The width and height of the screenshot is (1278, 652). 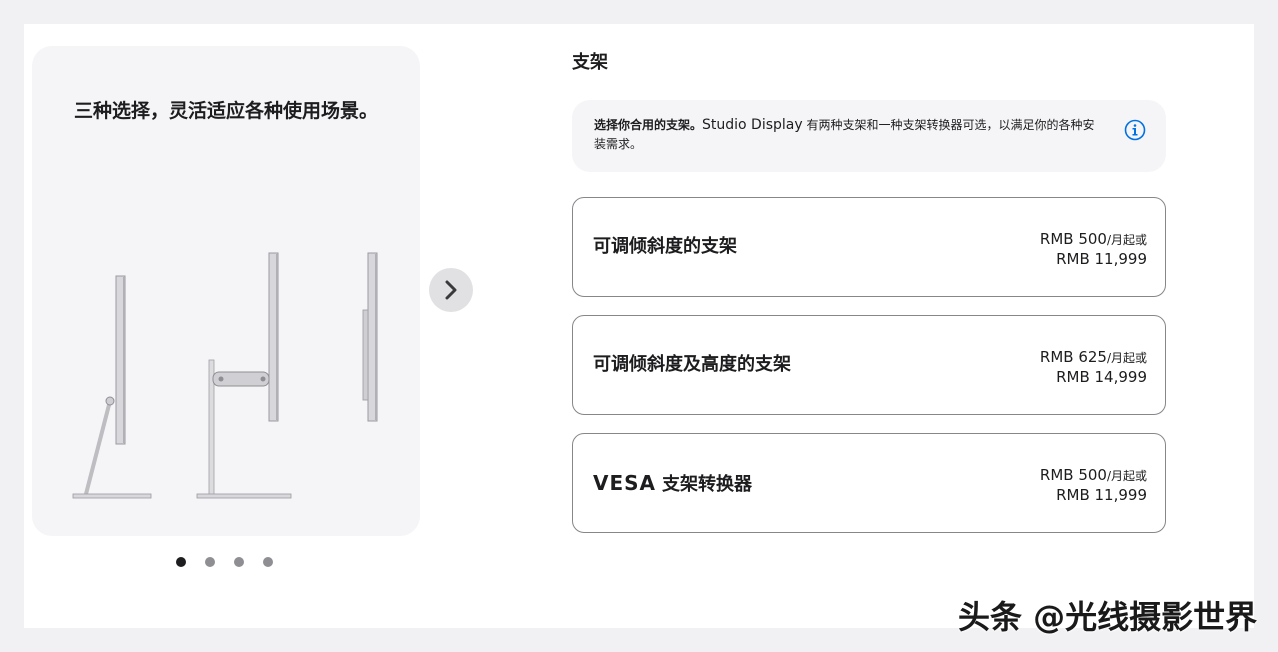 I want to click on option-name-text: 可调倾斜度的支架, so click(x=665, y=246).